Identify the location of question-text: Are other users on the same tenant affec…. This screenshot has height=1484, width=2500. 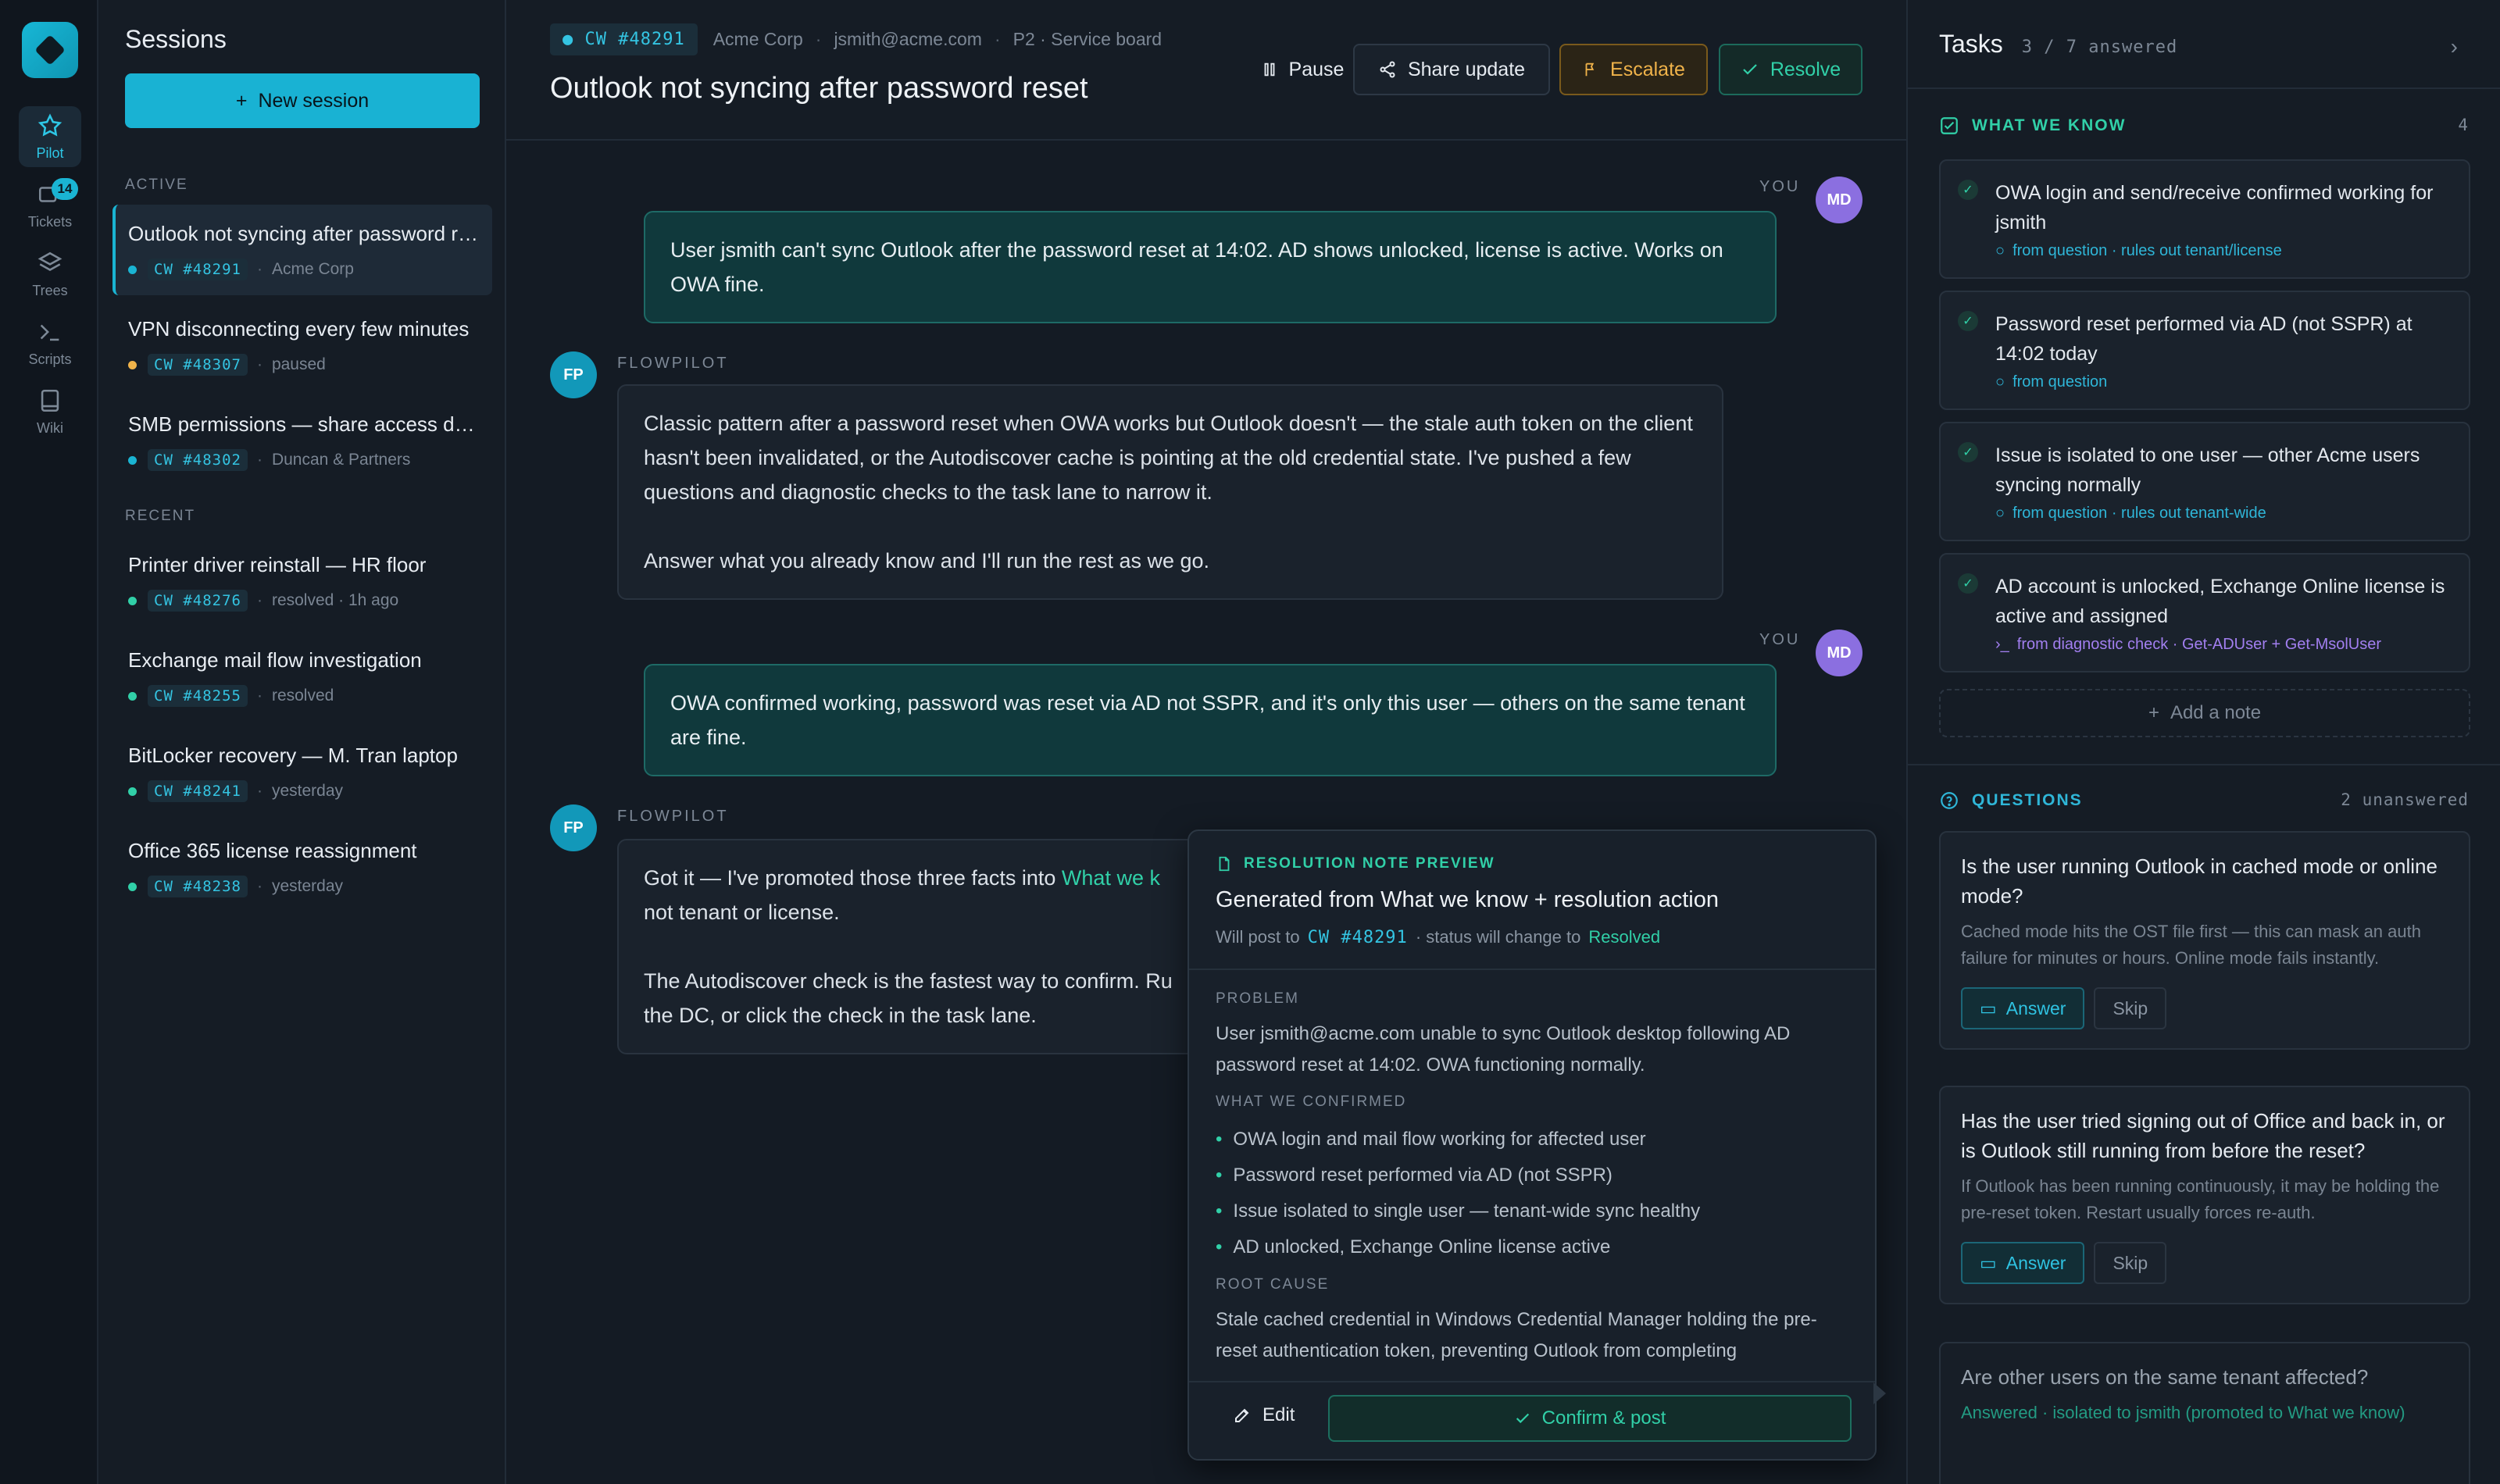
(2165, 1377).